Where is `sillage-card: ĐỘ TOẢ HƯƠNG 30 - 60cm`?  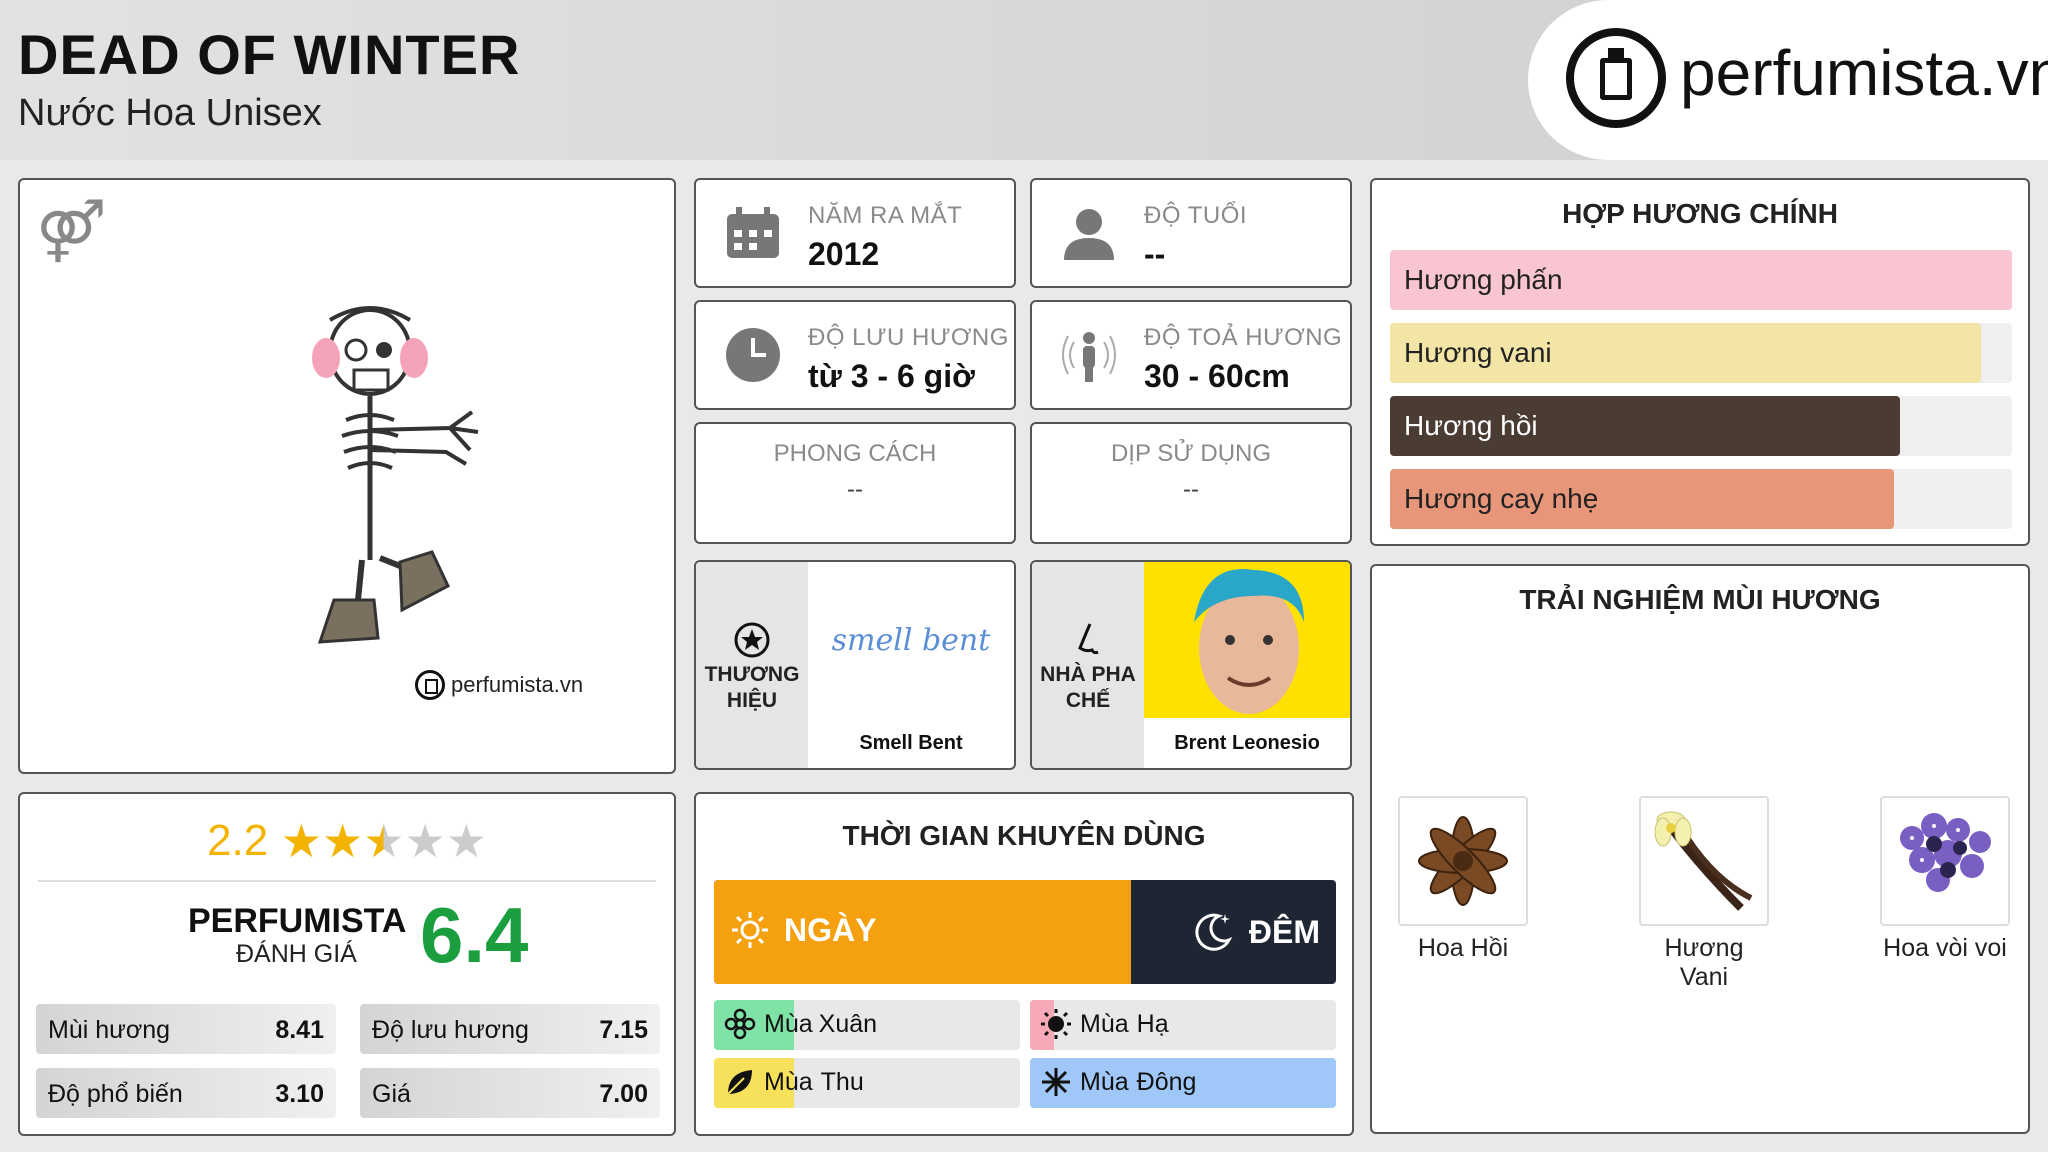 sillage-card: ĐỘ TOẢ HƯƠNG 30 - 60cm is located at coordinates (1191, 355).